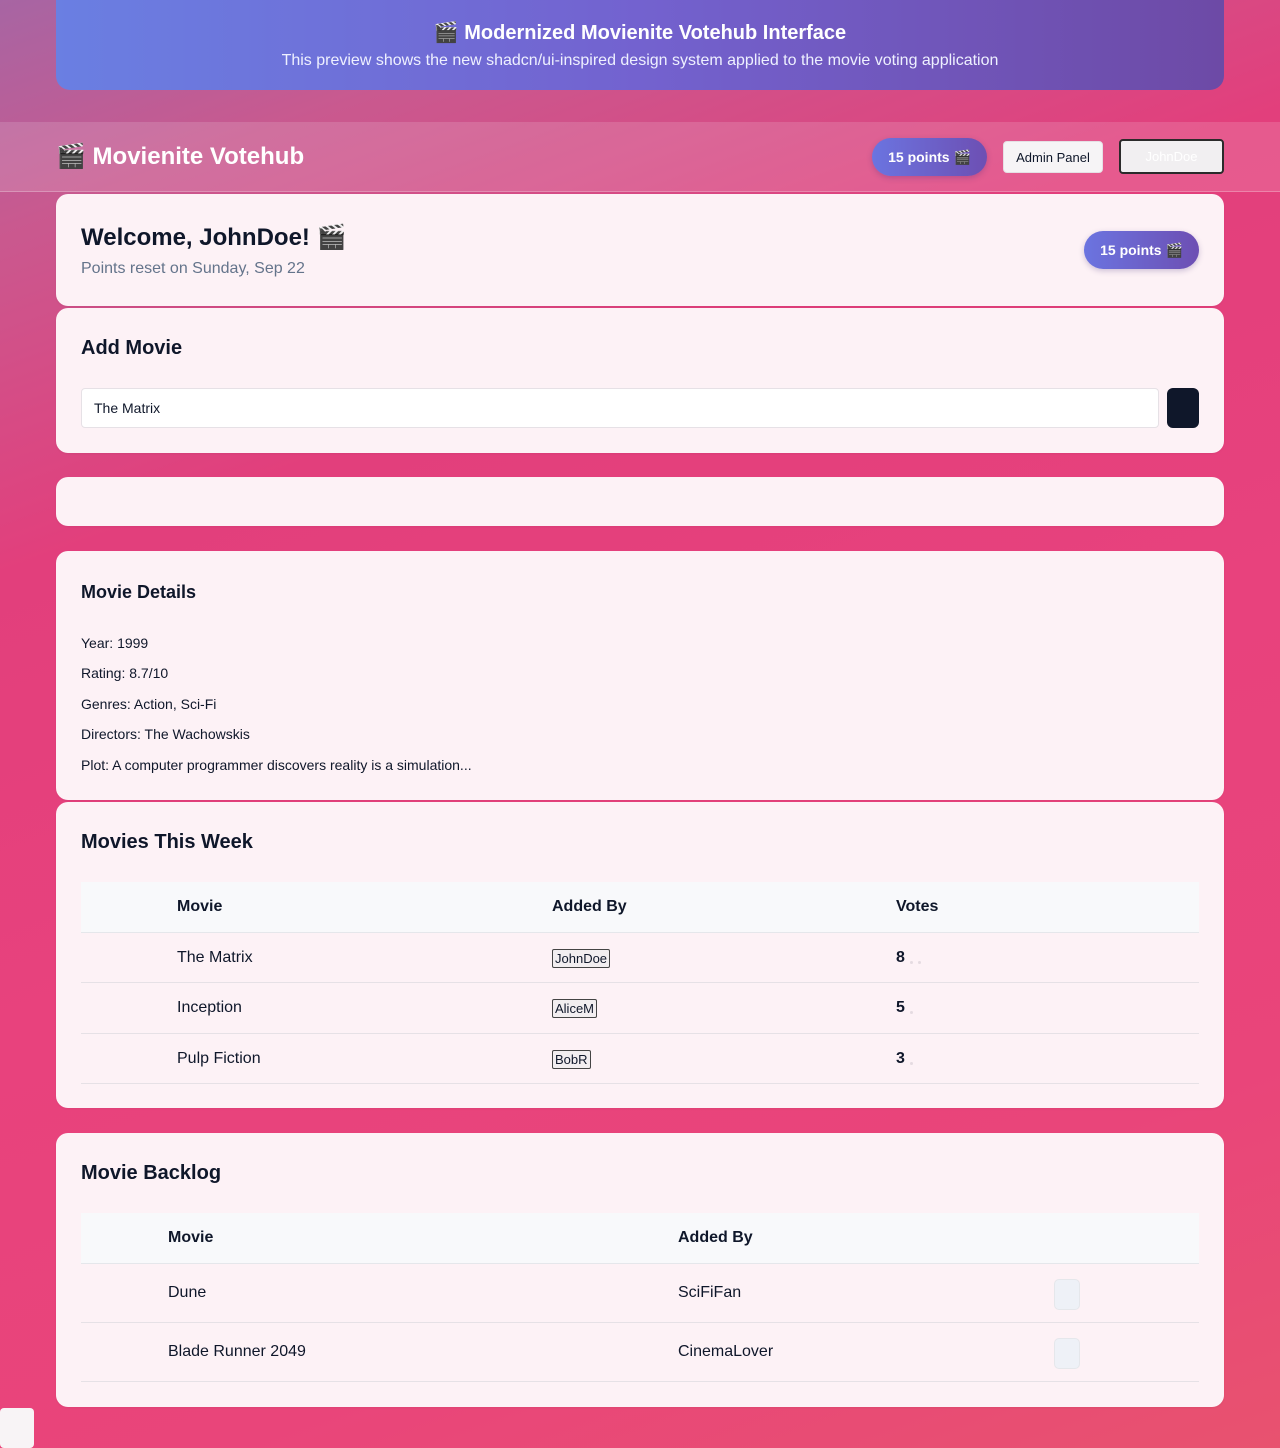  What do you see at coordinates (125, 673) in the screenshot?
I see `detail-rating: Rating: 8.7/10` at bounding box center [125, 673].